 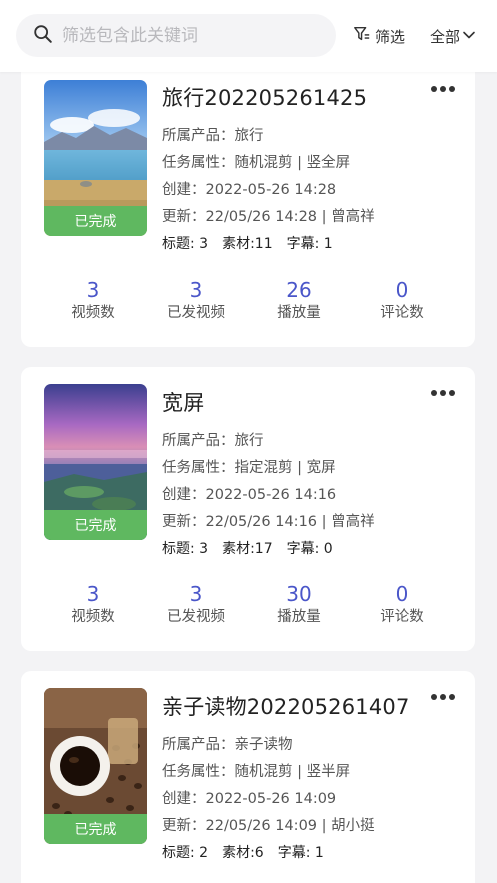 What do you see at coordinates (265, 98) in the screenshot?
I see `task-title: 旅行202205261425` at bounding box center [265, 98].